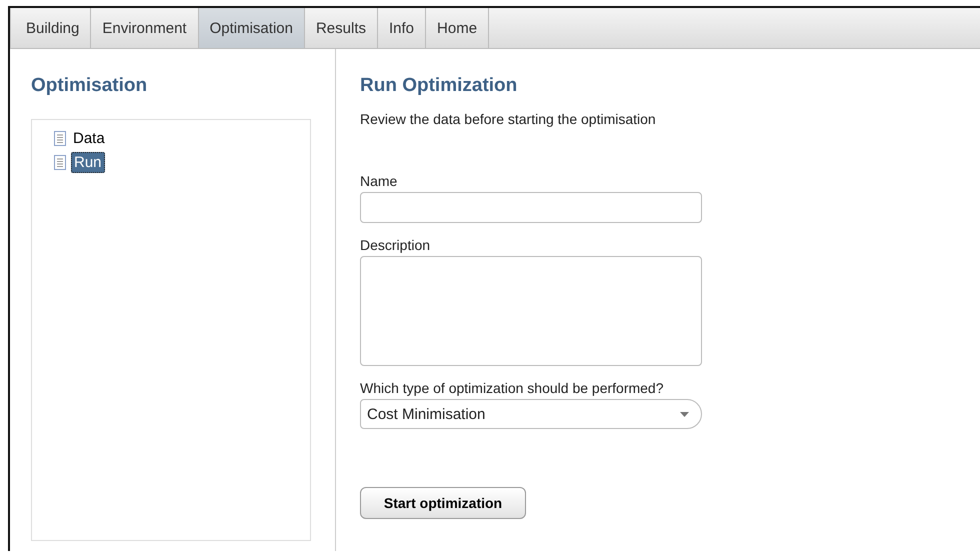  I want to click on field-label: Name, so click(379, 181).